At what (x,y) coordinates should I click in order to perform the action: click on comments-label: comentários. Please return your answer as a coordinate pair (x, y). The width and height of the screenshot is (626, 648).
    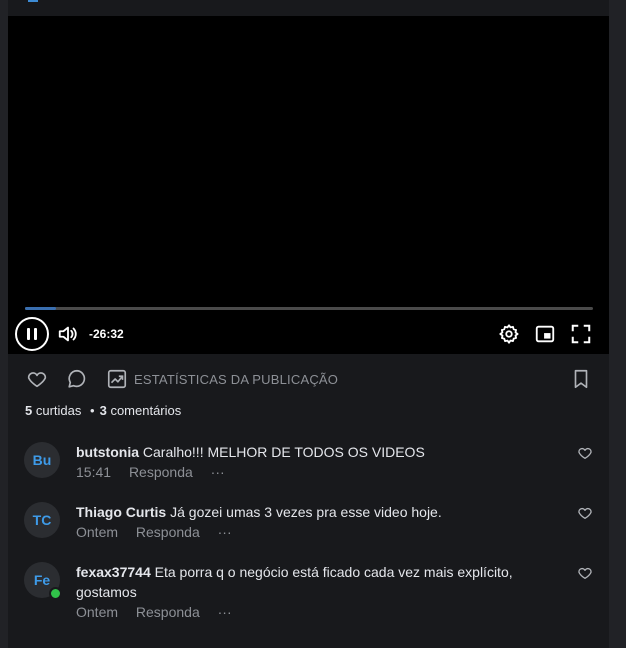
    Looking at the image, I should click on (146, 410).